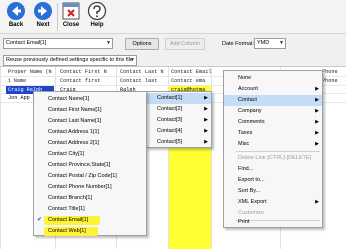 The image size is (346, 249). Describe the element at coordinates (179, 98) in the screenshot. I see `menu-item-contact-1: Contact[1] ▶` at that location.